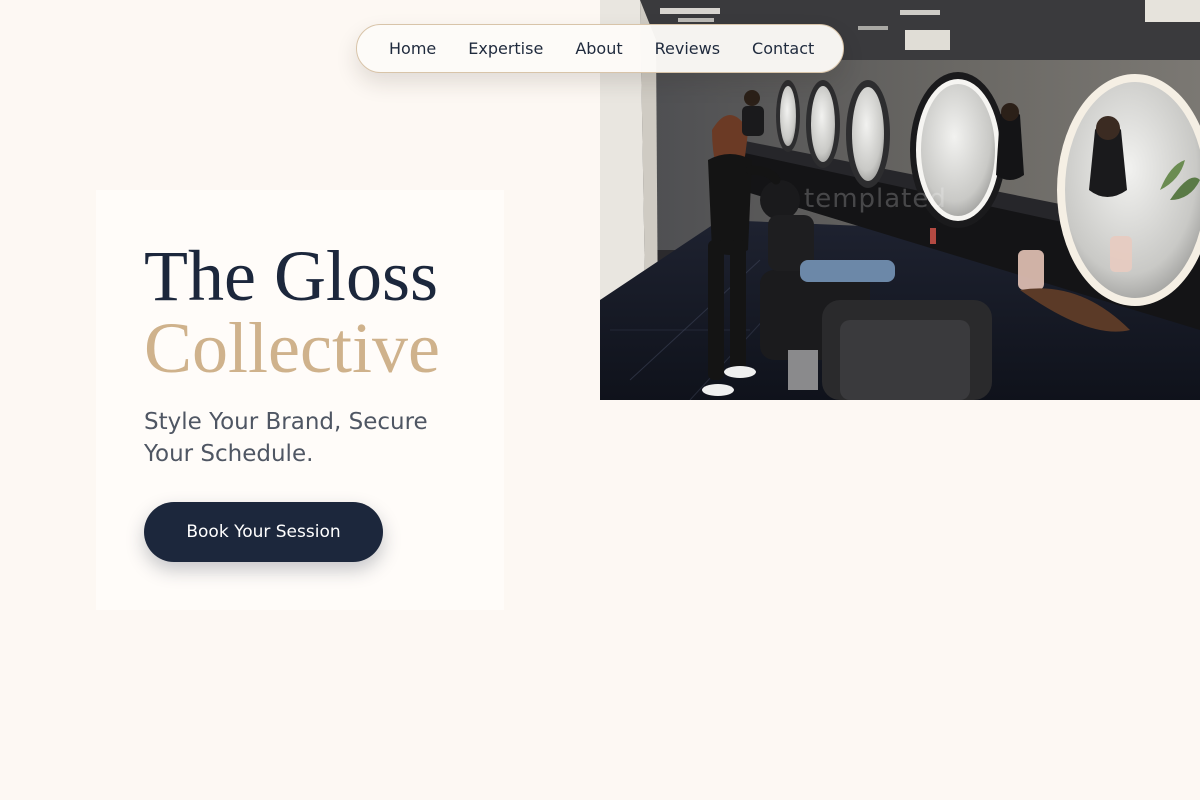  I want to click on nav-link-expertise: Expertise, so click(505, 48).